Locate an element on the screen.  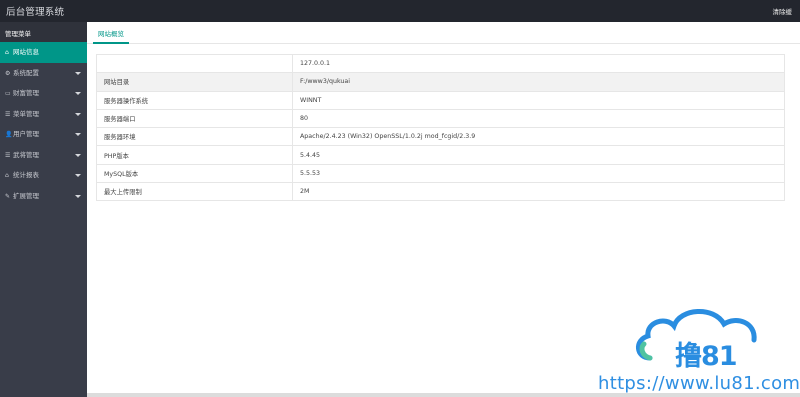
sidebar-item-users: 👤用户管理 is located at coordinates (43, 134).